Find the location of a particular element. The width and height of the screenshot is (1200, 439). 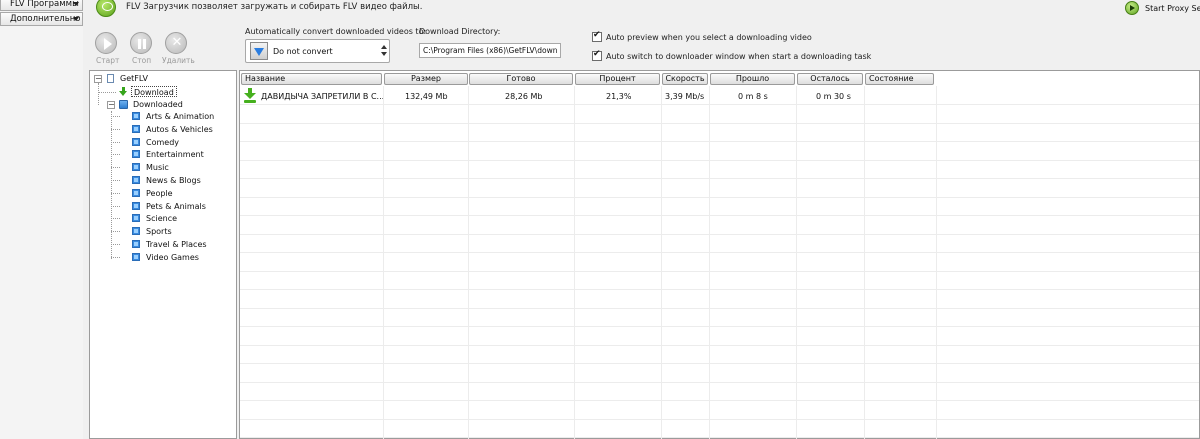

column-header: Готово is located at coordinates (521, 79).